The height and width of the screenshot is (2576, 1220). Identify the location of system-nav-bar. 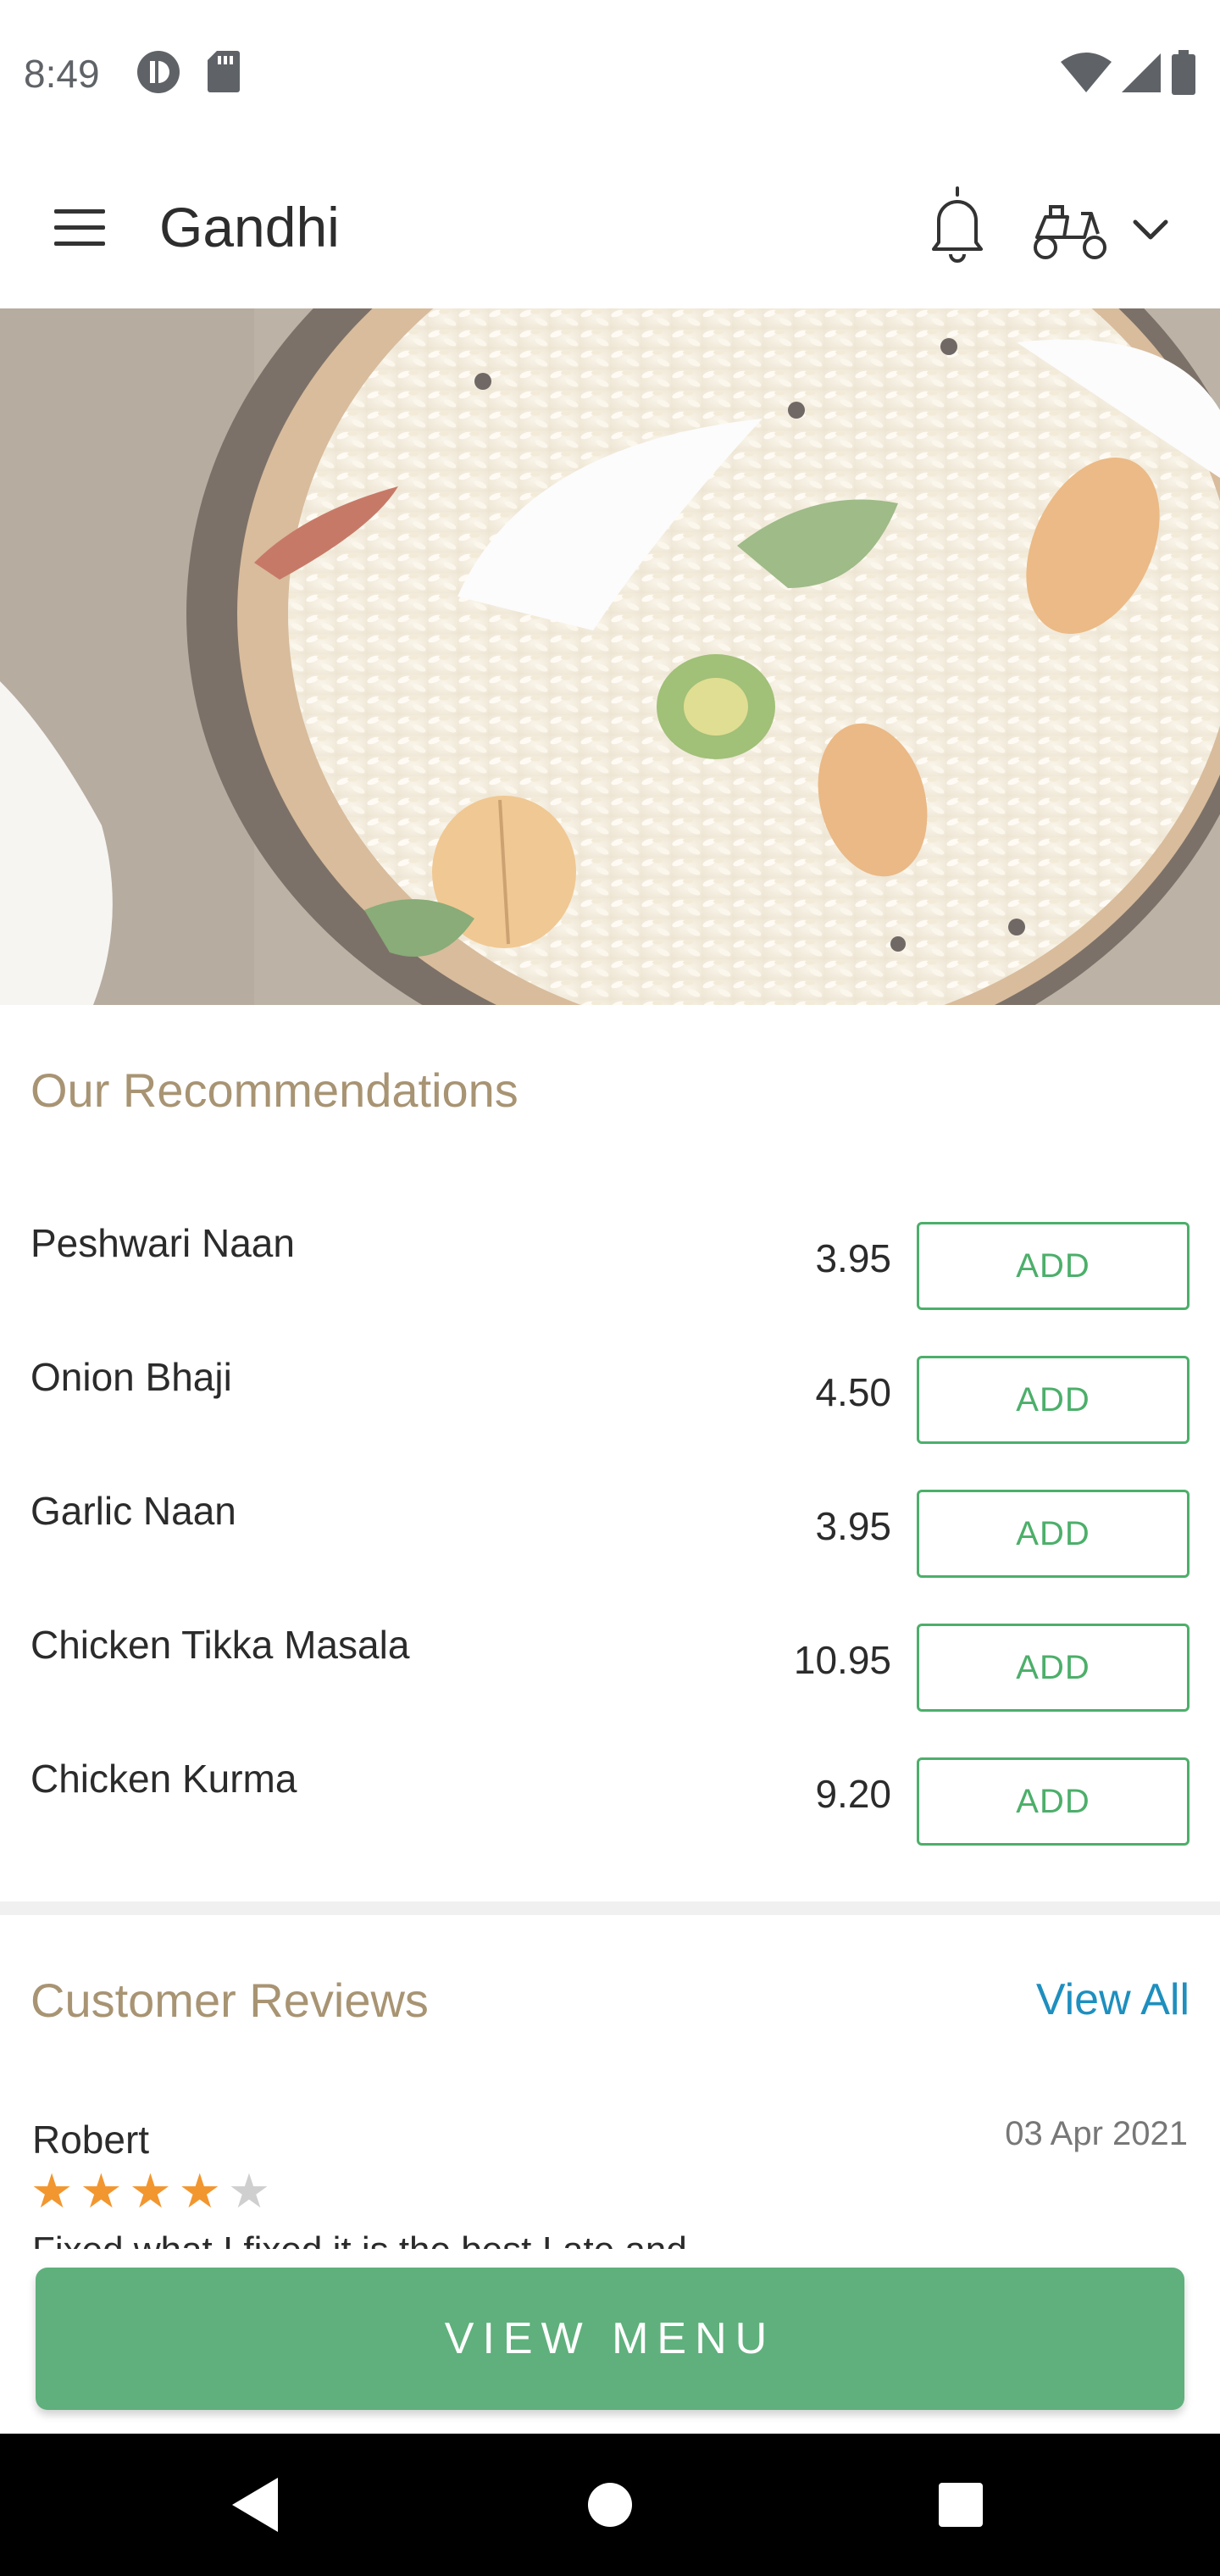
(610, 2505).